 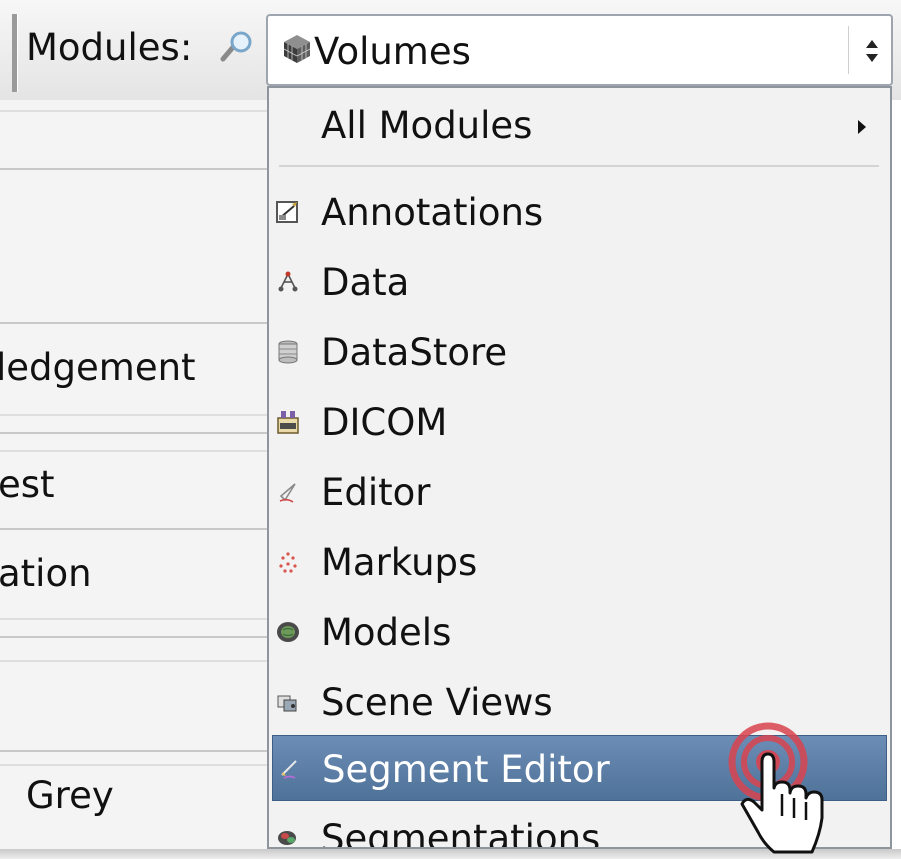 I want to click on acknowledgement-section-header: ledgement, so click(x=98, y=367).